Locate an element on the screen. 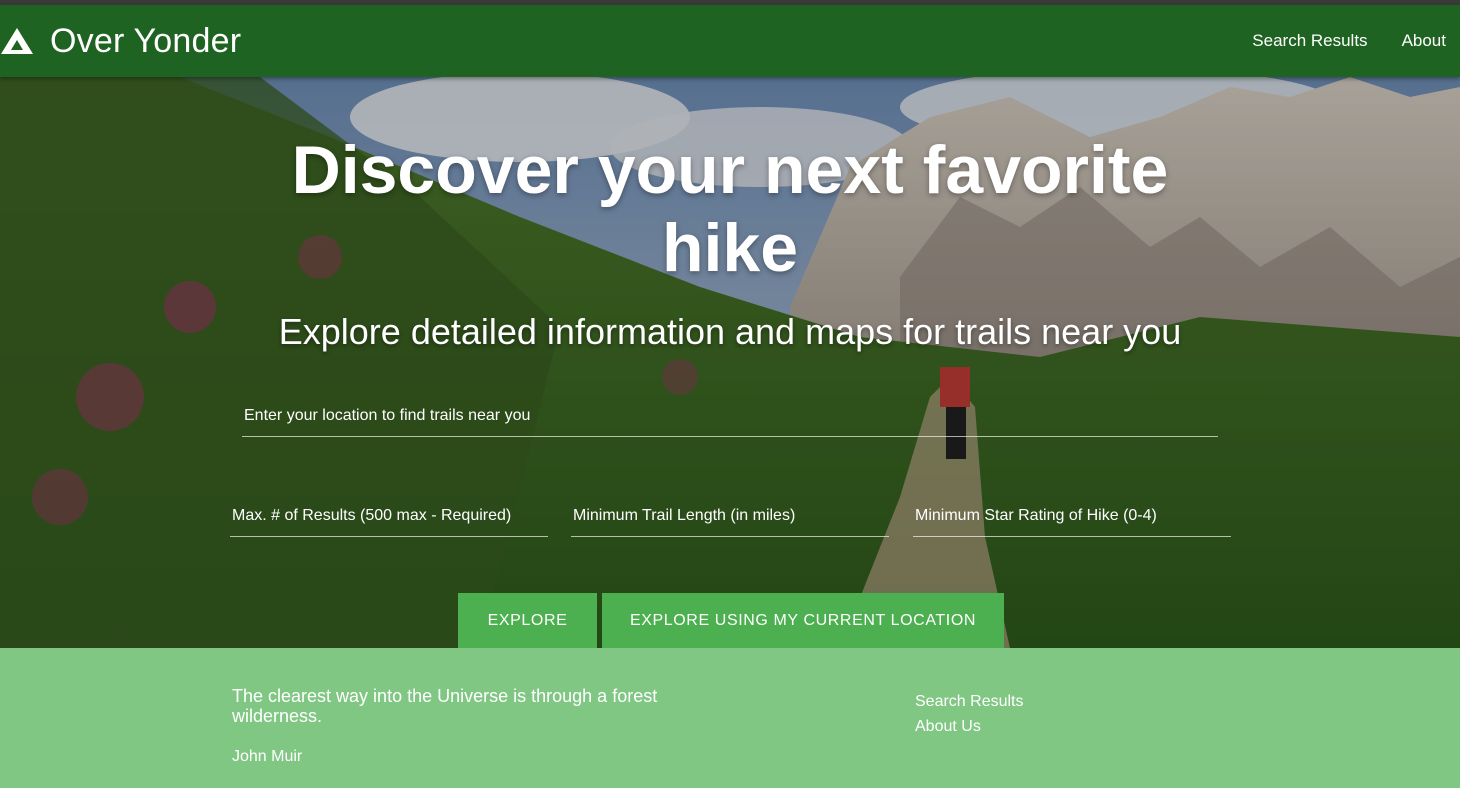 This screenshot has width=1460, height=788. top-nav: Search Results About is located at coordinates (1349, 41).